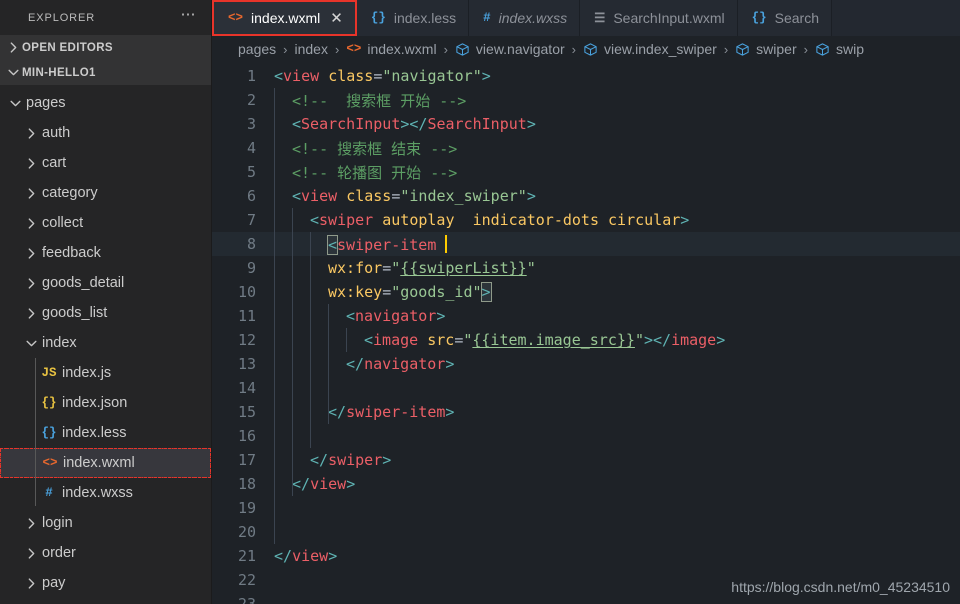 This screenshot has width=960, height=604. I want to click on breadcrumb-label: pages, so click(257, 49).